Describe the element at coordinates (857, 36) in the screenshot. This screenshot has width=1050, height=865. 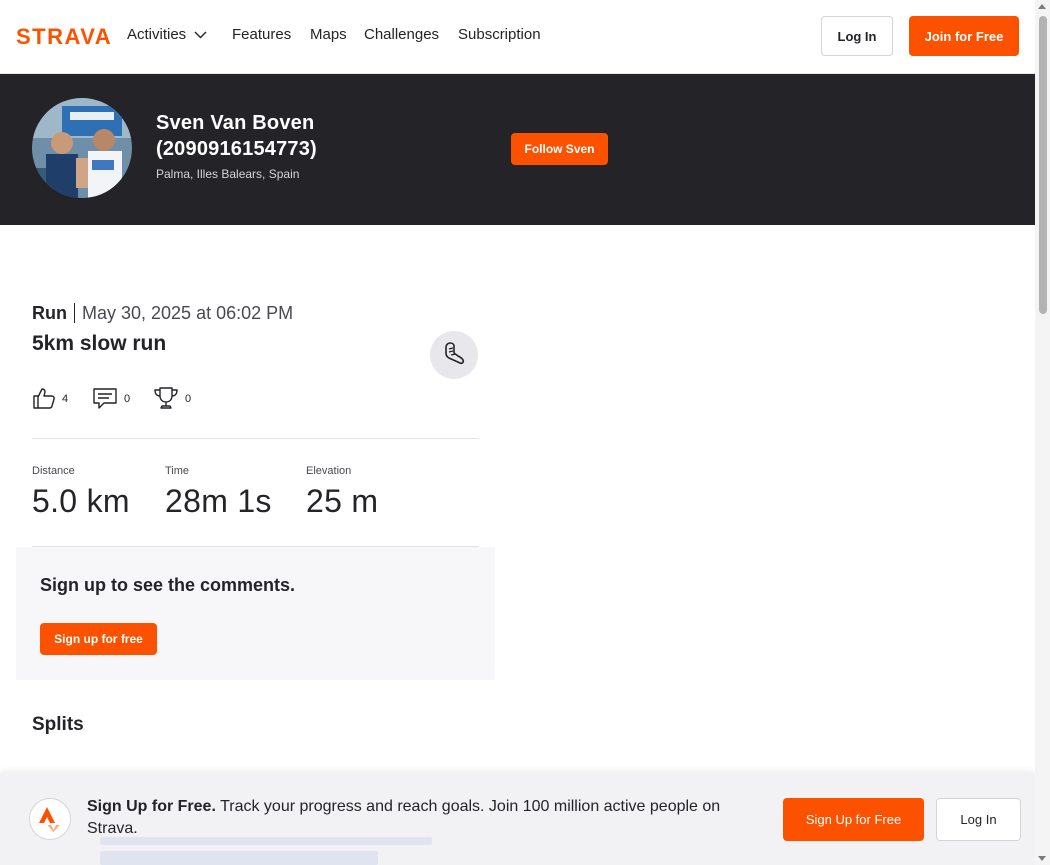
I see `login-button: Log In` at that location.